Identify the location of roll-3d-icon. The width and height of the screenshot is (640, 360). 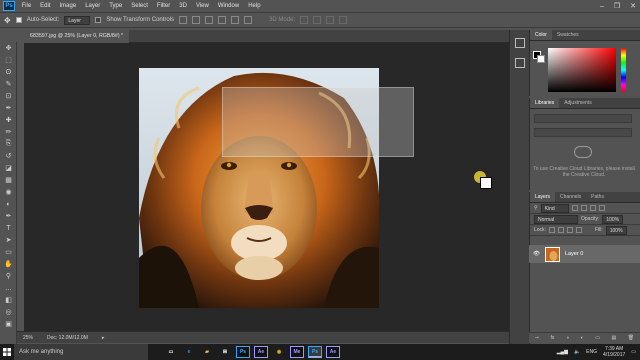
(317, 20).